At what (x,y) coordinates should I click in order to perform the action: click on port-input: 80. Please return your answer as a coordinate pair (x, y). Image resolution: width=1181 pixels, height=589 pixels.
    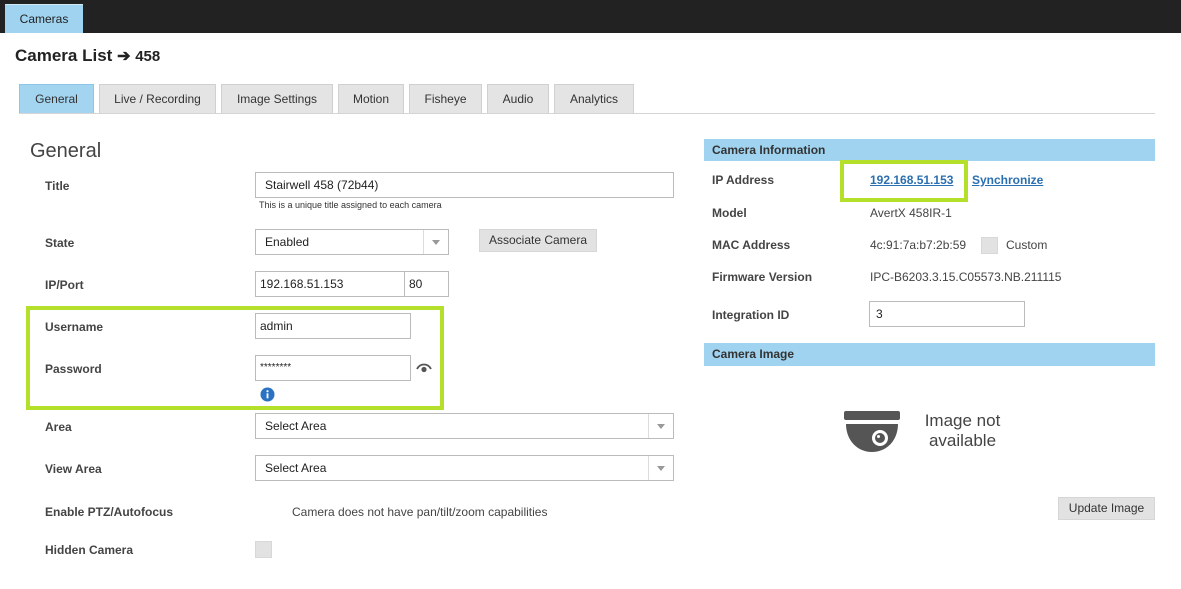
    Looking at the image, I should click on (426, 284).